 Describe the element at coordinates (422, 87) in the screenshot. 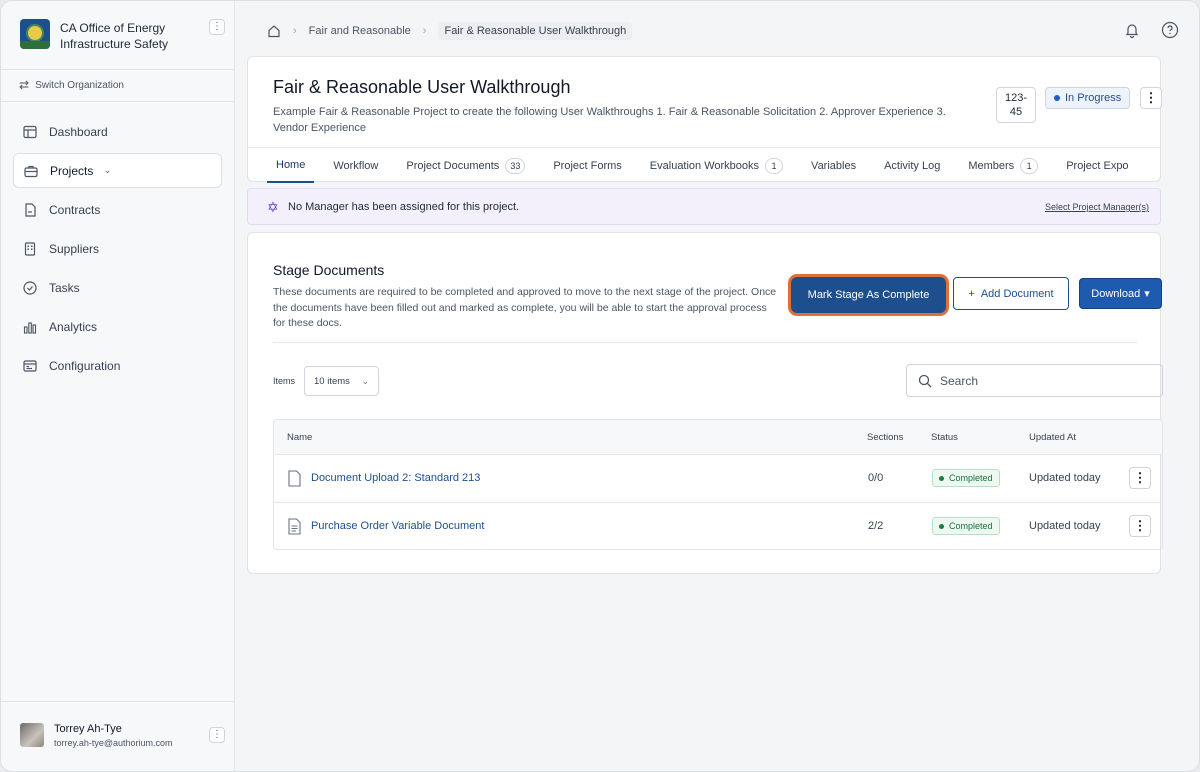

I see `page-title: Fair & Reasonable User Walkthrough` at that location.